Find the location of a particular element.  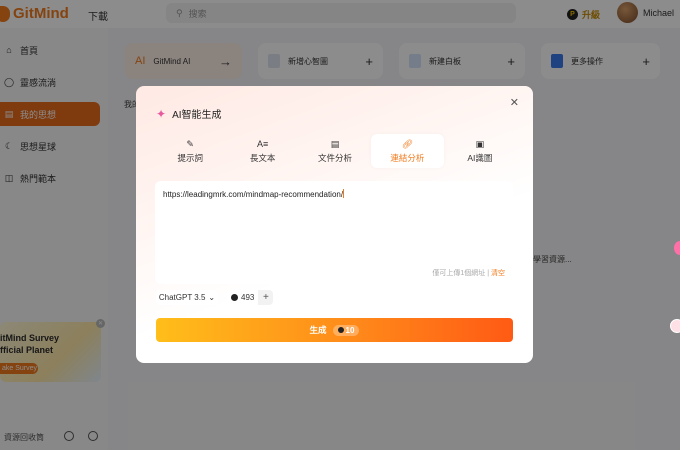

text-icon: A≡ is located at coordinates (262, 143).